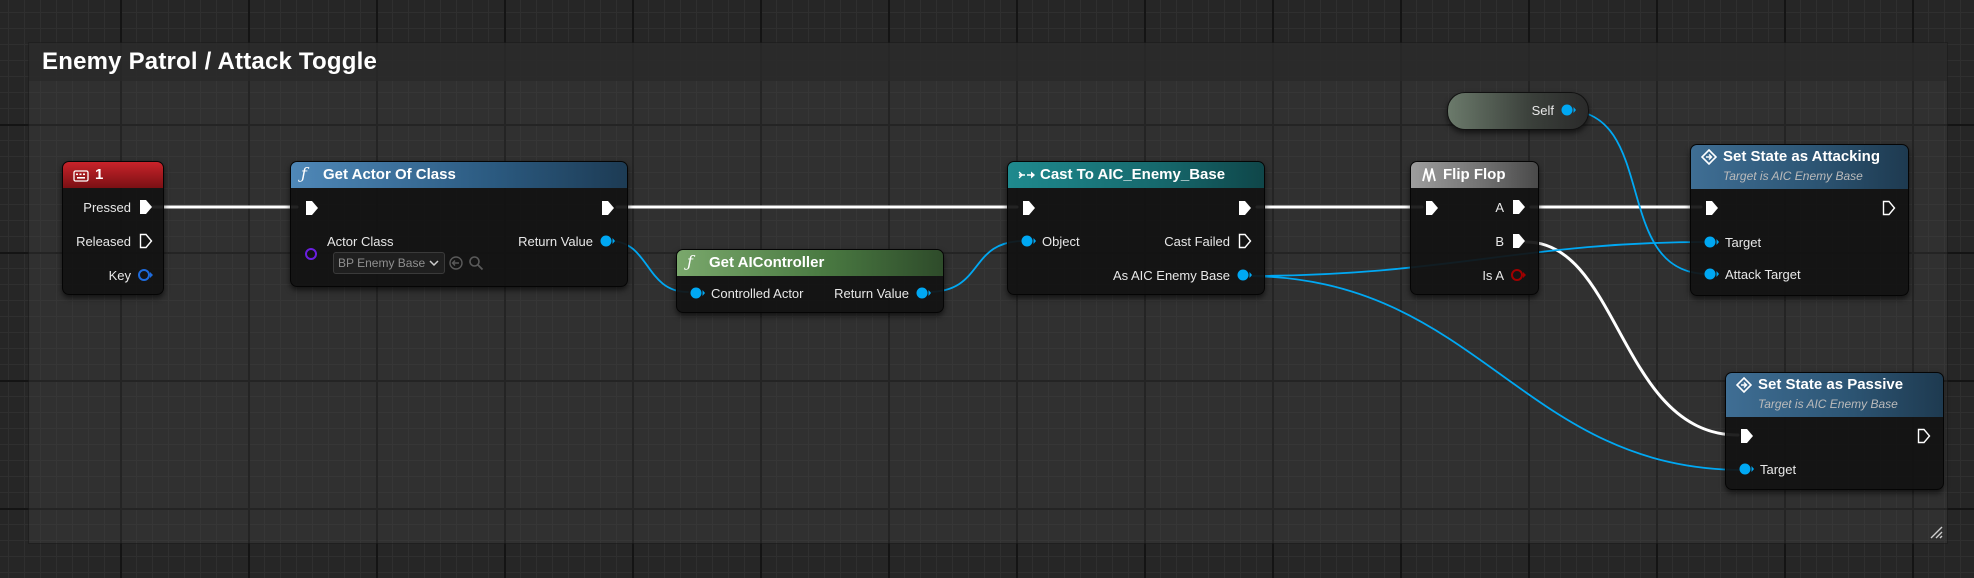 The width and height of the screenshot is (1974, 578). Describe the element at coordinates (476, 263) in the screenshot. I see `browse-search-icon` at that location.